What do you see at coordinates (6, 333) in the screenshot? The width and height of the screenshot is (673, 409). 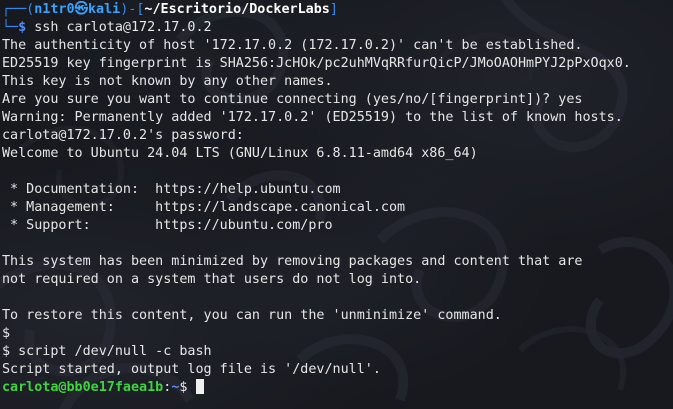 I see `output-line: $` at bounding box center [6, 333].